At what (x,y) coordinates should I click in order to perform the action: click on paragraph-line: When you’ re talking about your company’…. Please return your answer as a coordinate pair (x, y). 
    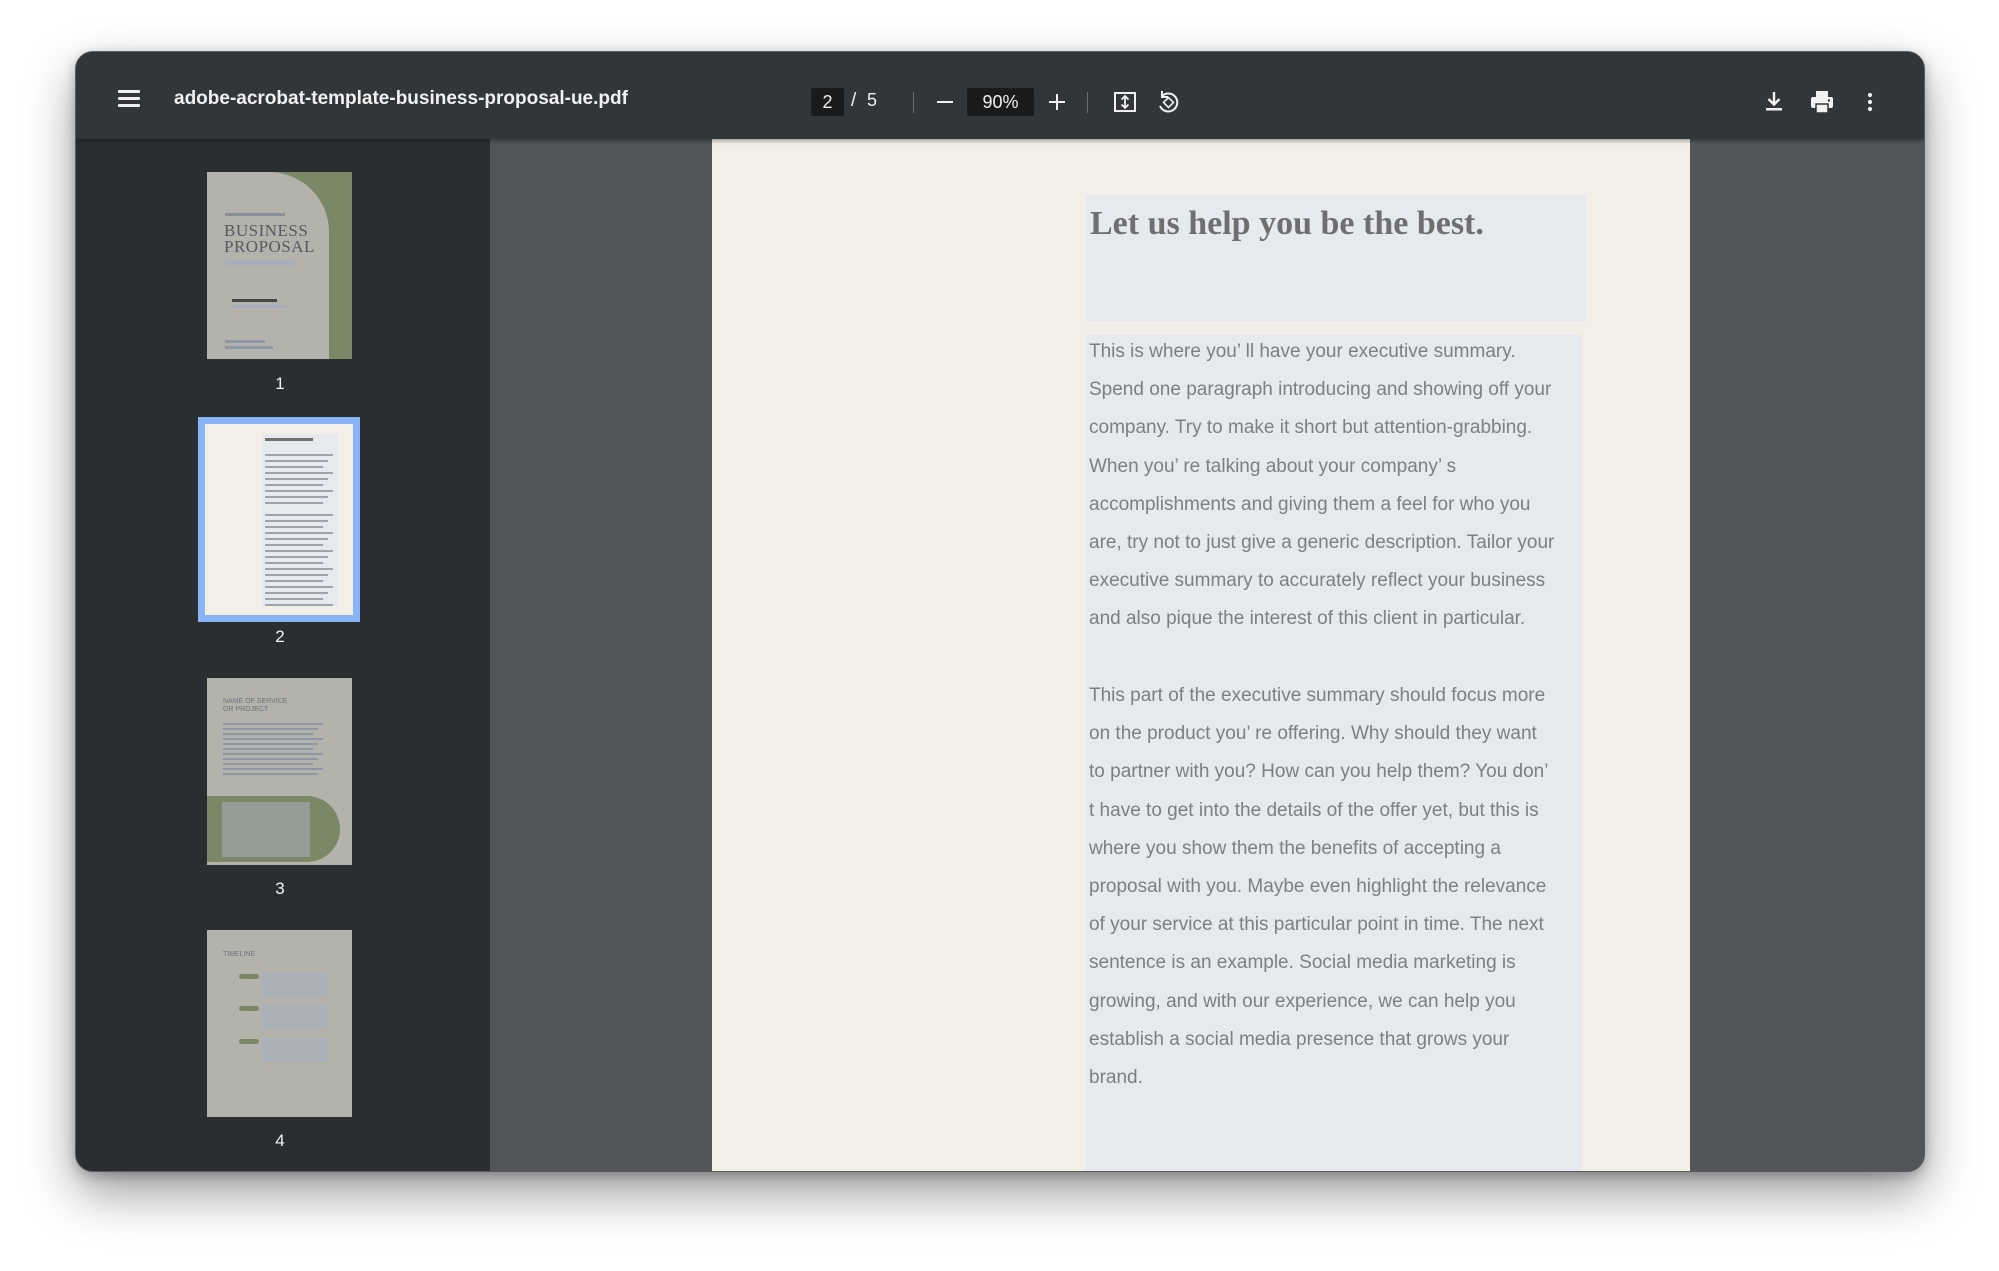
    Looking at the image, I should click on (1273, 466).